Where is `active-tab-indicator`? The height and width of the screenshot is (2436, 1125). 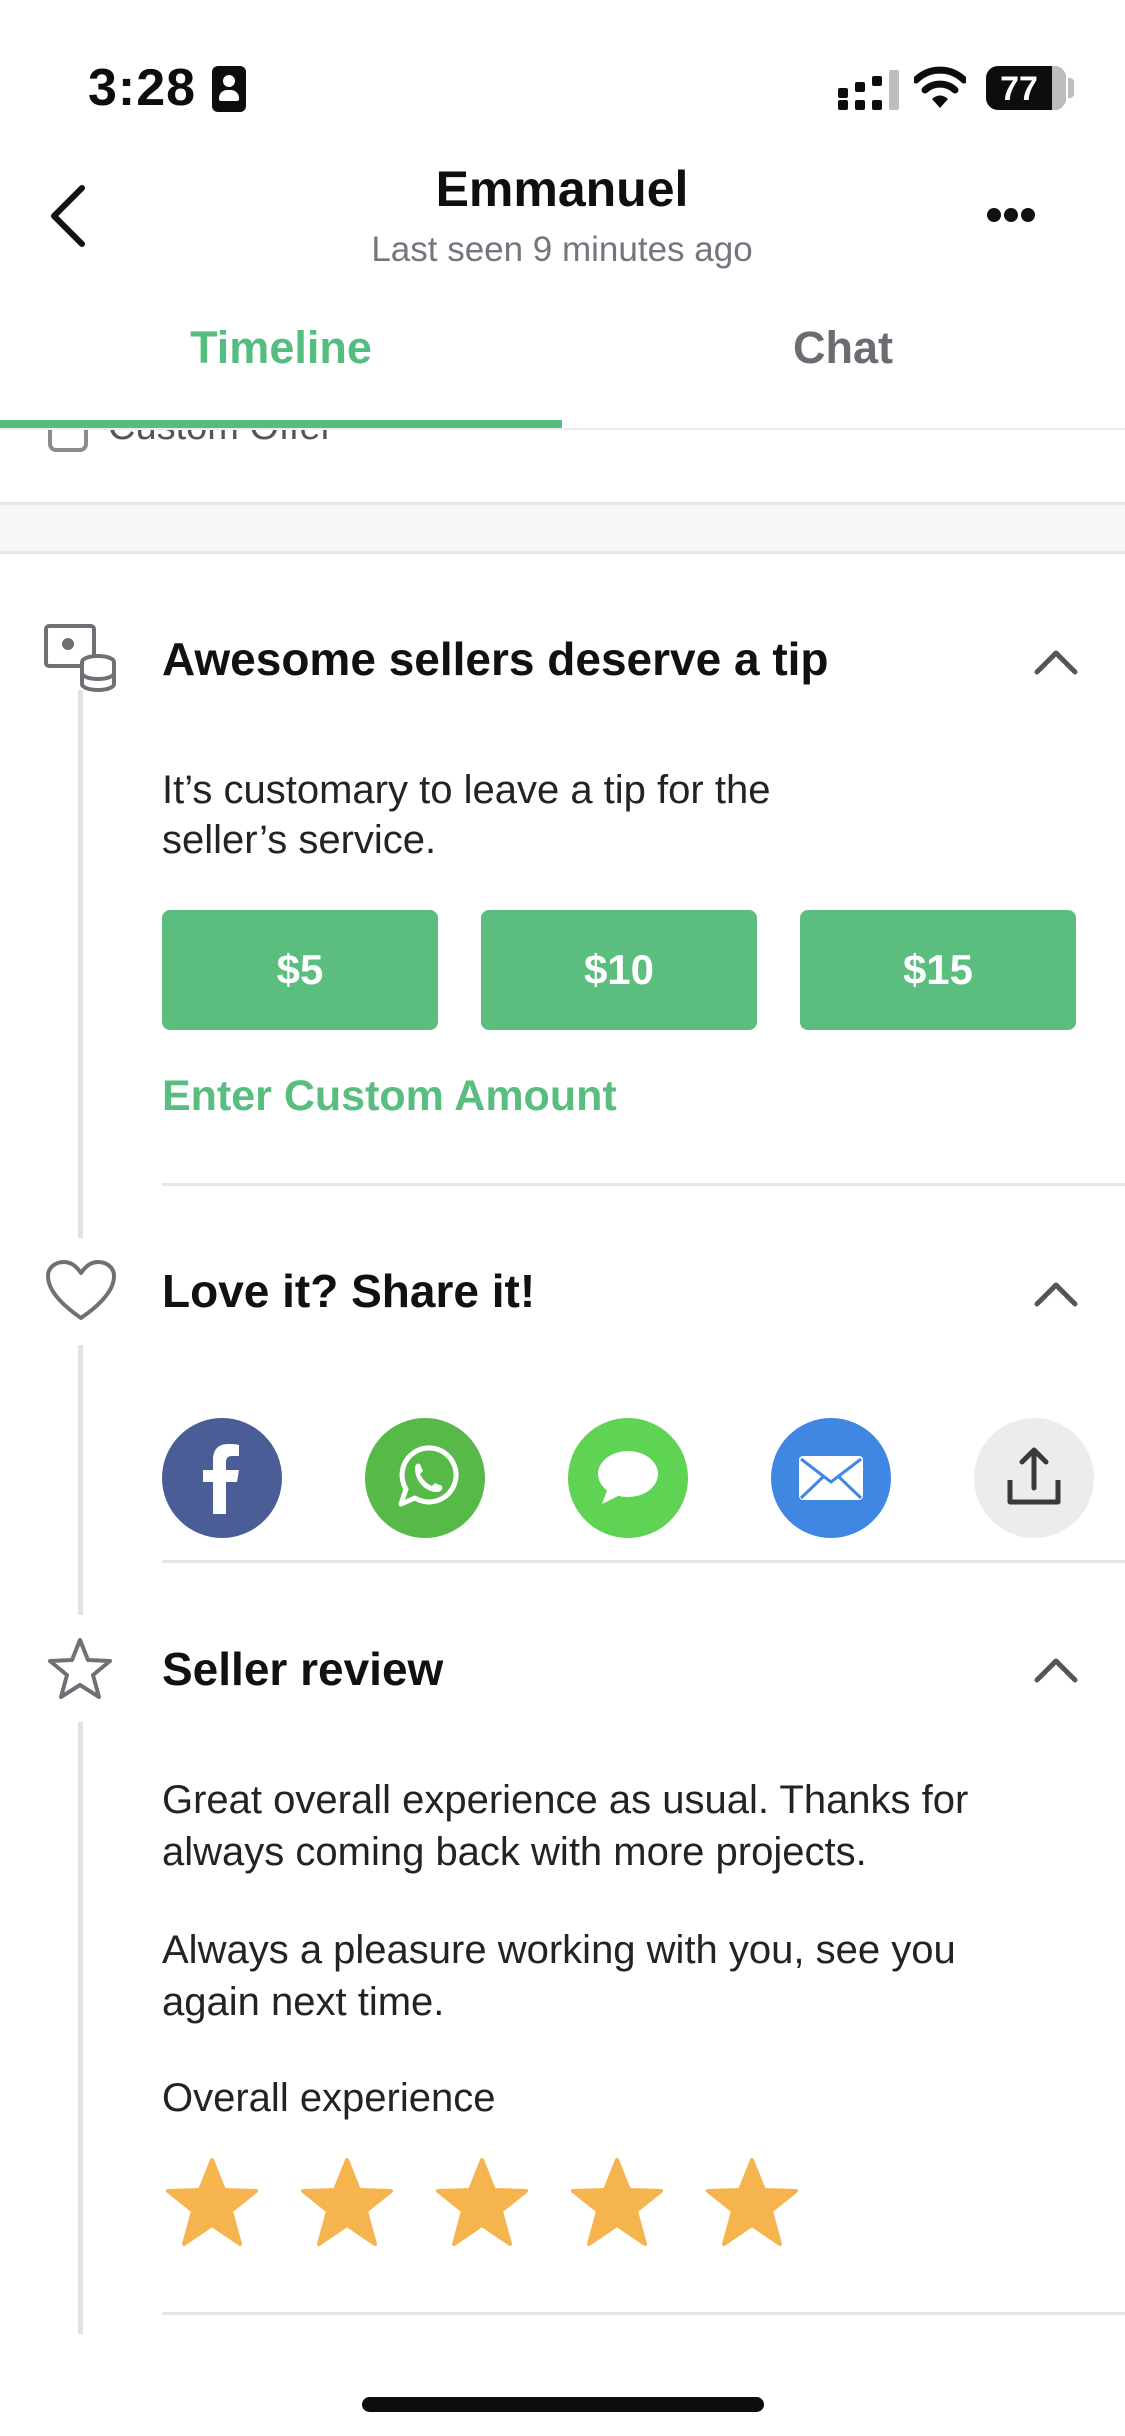
active-tab-indicator is located at coordinates (281, 424).